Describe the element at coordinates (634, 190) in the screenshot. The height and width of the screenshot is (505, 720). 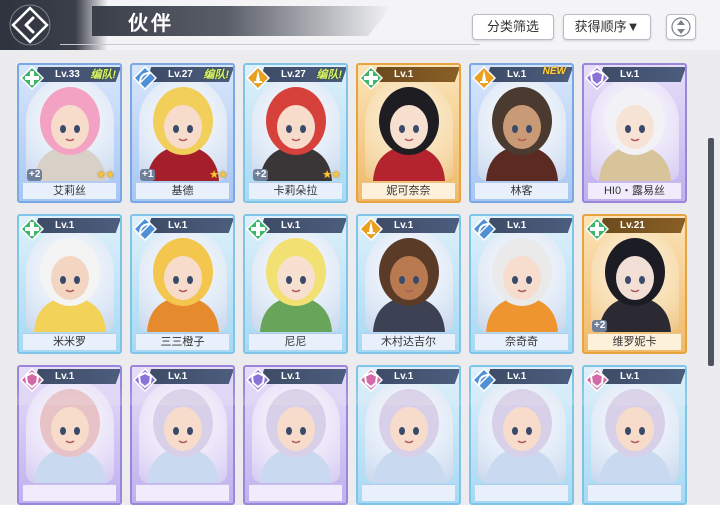
I see `character-name: HI0・露易丝` at that location.